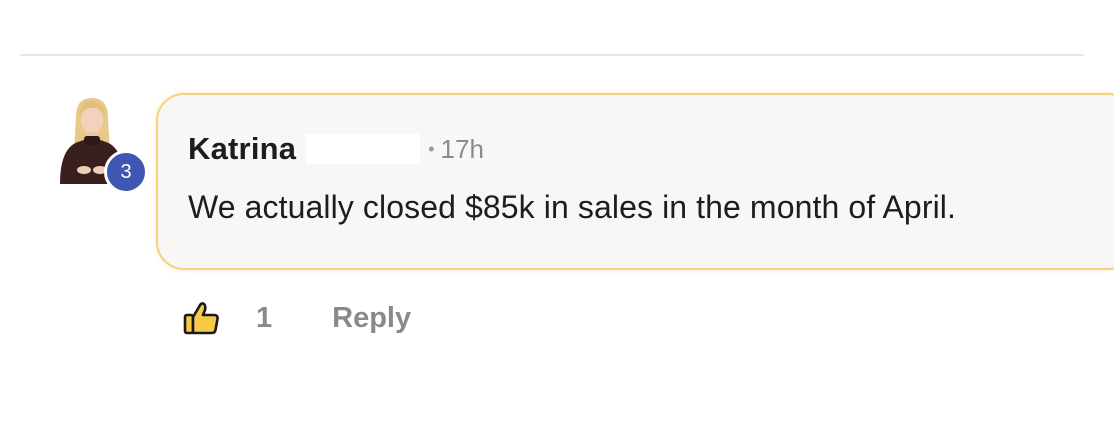 The width and height of the screenshot is (1114, 438). What do you see at coordinates (552, 55) in the screenshot?
I see `top-divider` at bounding box center [552, 55].